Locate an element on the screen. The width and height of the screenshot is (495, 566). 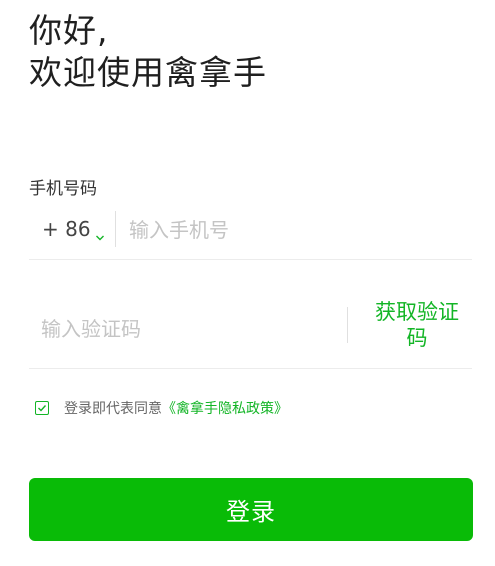
get-verification-code-button: 获取验证 码 is located at coordinates (417, 325).